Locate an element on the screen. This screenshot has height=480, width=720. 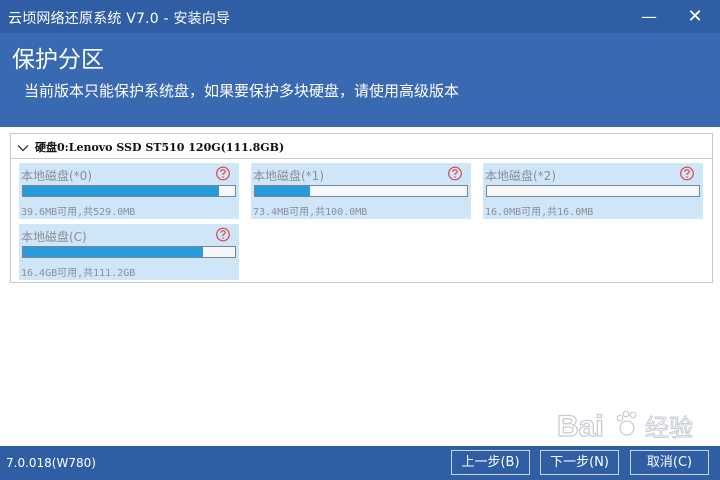
partition-card: 本地磁盘(*1) 73.4MB可用,共100.0MB is located at coordinates (361, 191).